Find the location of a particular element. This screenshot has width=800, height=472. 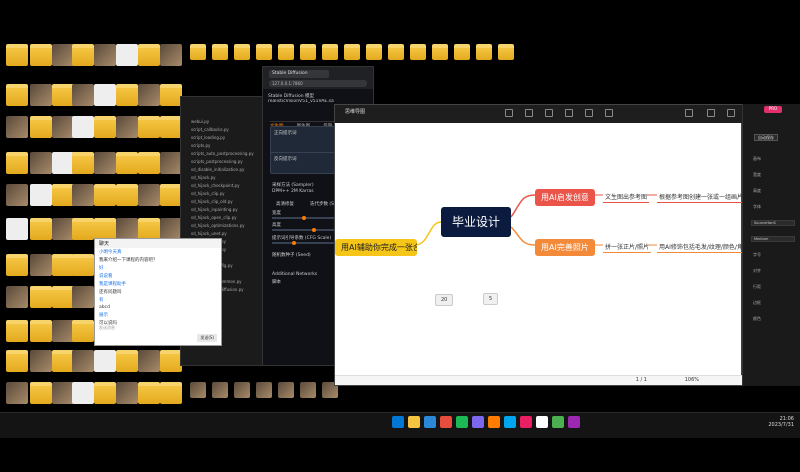

chat-input: 发送消息 is located at coordinates (107, 328).